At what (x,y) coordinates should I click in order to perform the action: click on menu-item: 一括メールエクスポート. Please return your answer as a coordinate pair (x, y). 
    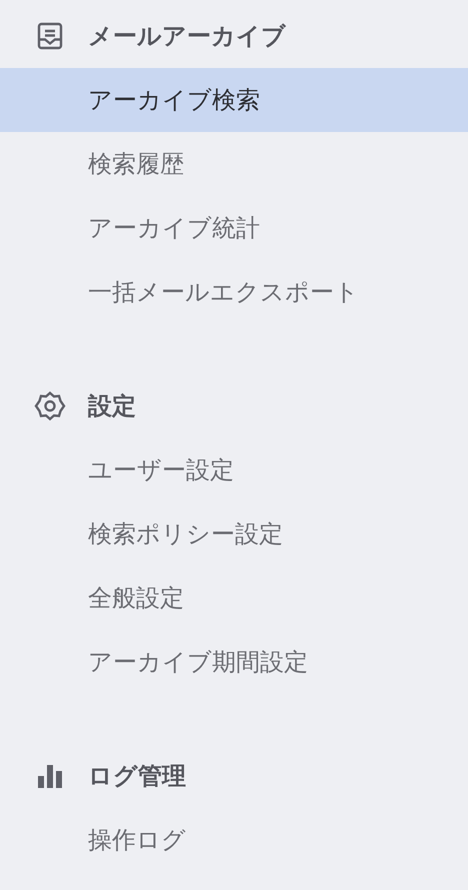
    Looking at the image, I should click on (234, 292).